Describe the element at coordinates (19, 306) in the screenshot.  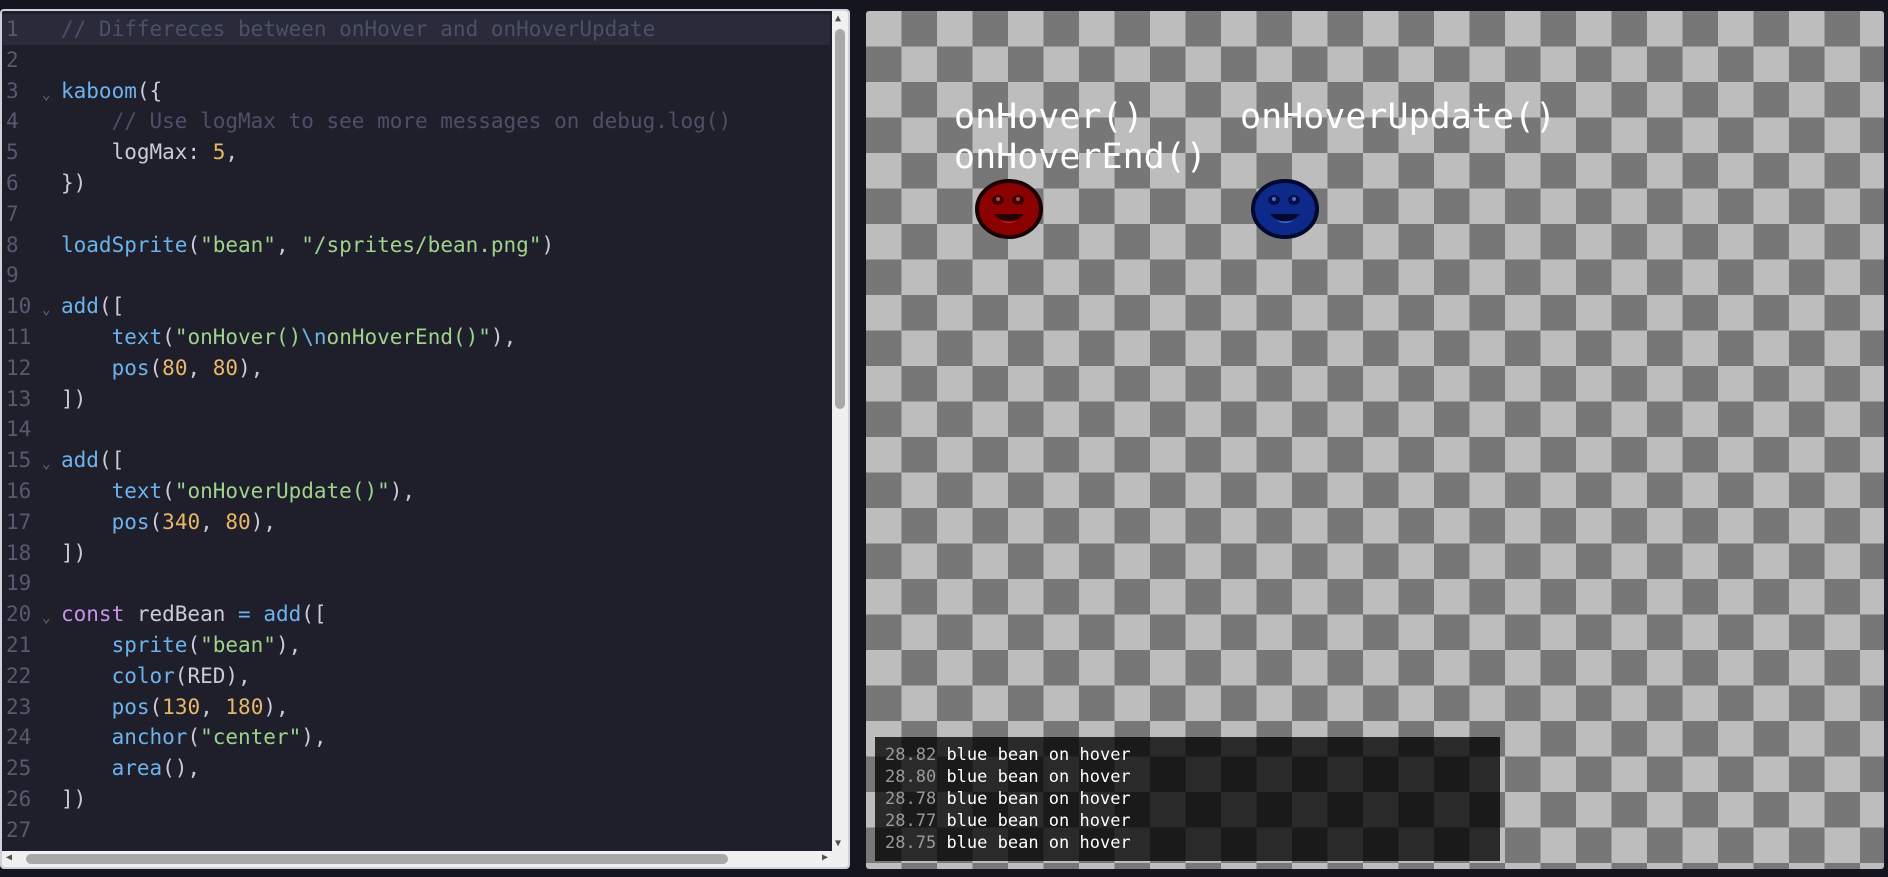
I see `line-number: 10` at that location.